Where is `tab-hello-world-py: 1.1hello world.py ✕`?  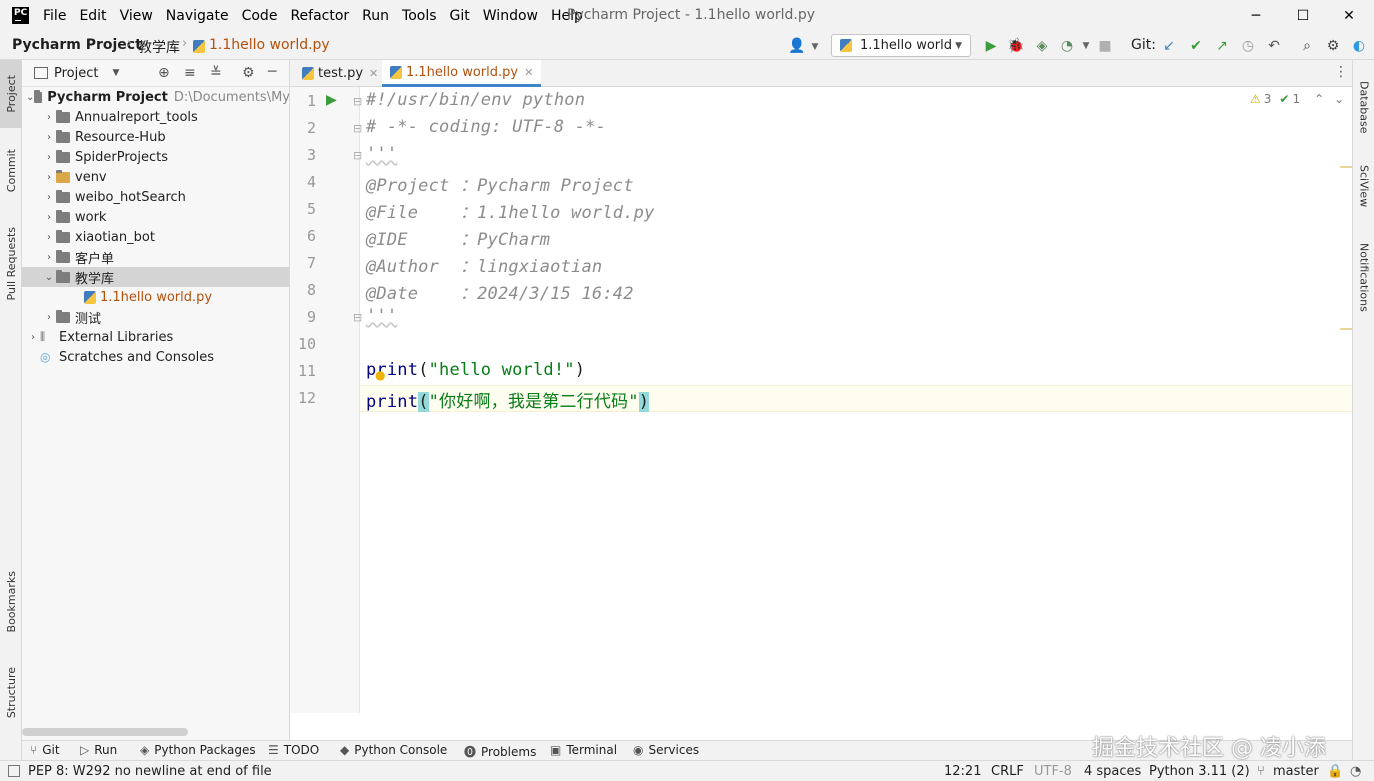 tab-hello-world-py: 1.1hello world.py ✕ is located at coordinates (462, 73).